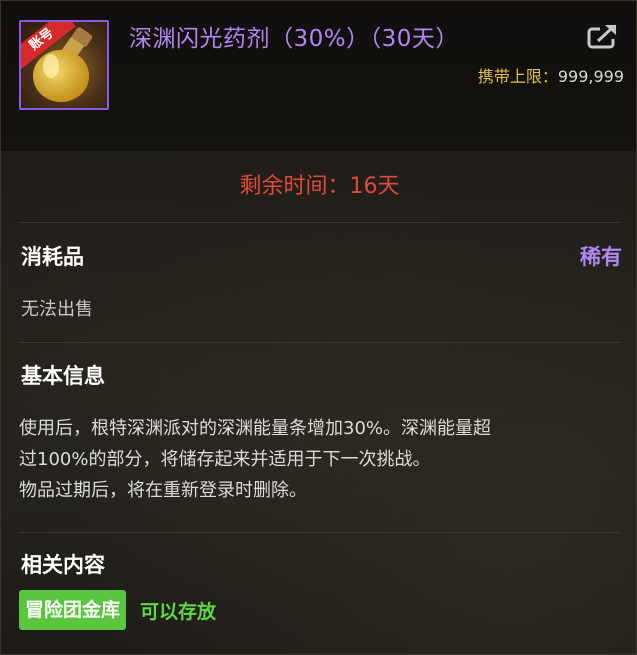 This screenshot has height=655, width=637. What do you see at coordinates (73, 610) in the screenshot?
I see `storage-tag: 冒险团金库` at bounding box center [73, 610].